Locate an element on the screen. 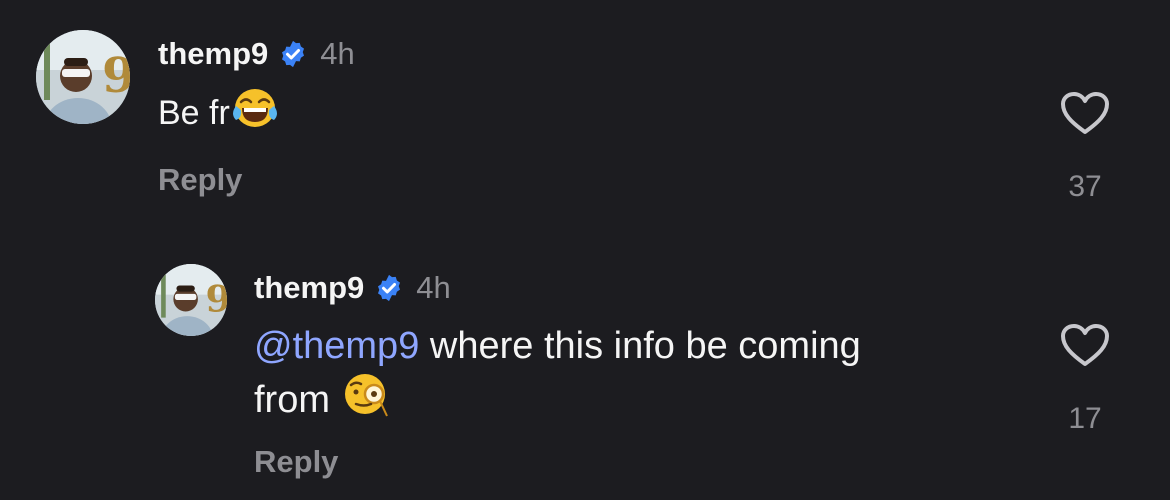  face-with-tears-of-joy-icon is located at coordinates (255, 108).